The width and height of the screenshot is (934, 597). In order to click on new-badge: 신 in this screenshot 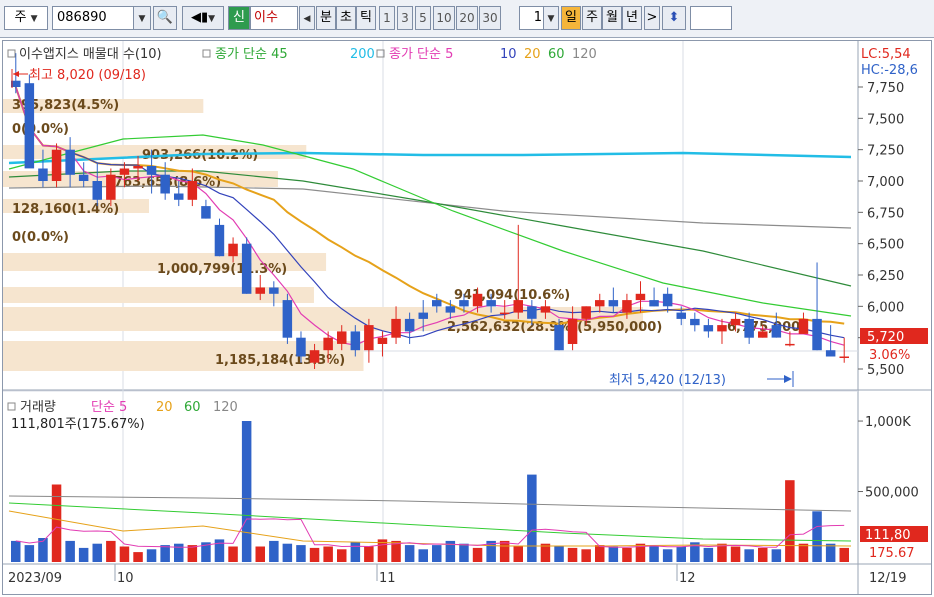, I will do `click(239, 18)`.